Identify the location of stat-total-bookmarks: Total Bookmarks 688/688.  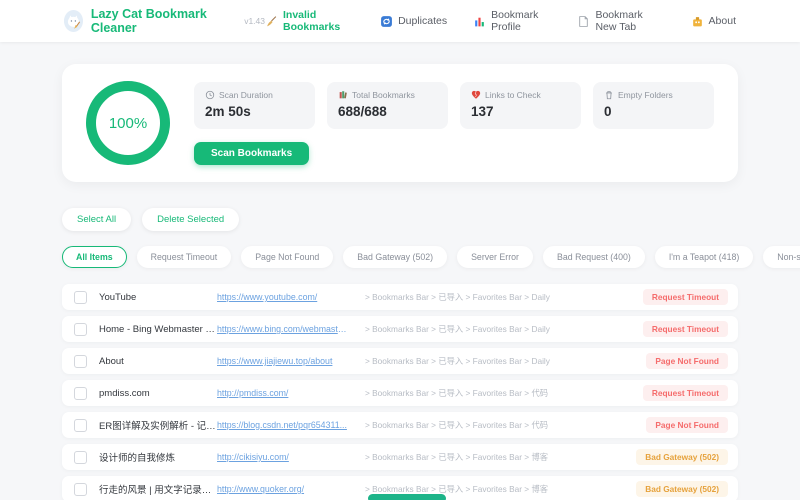
(387, 105).